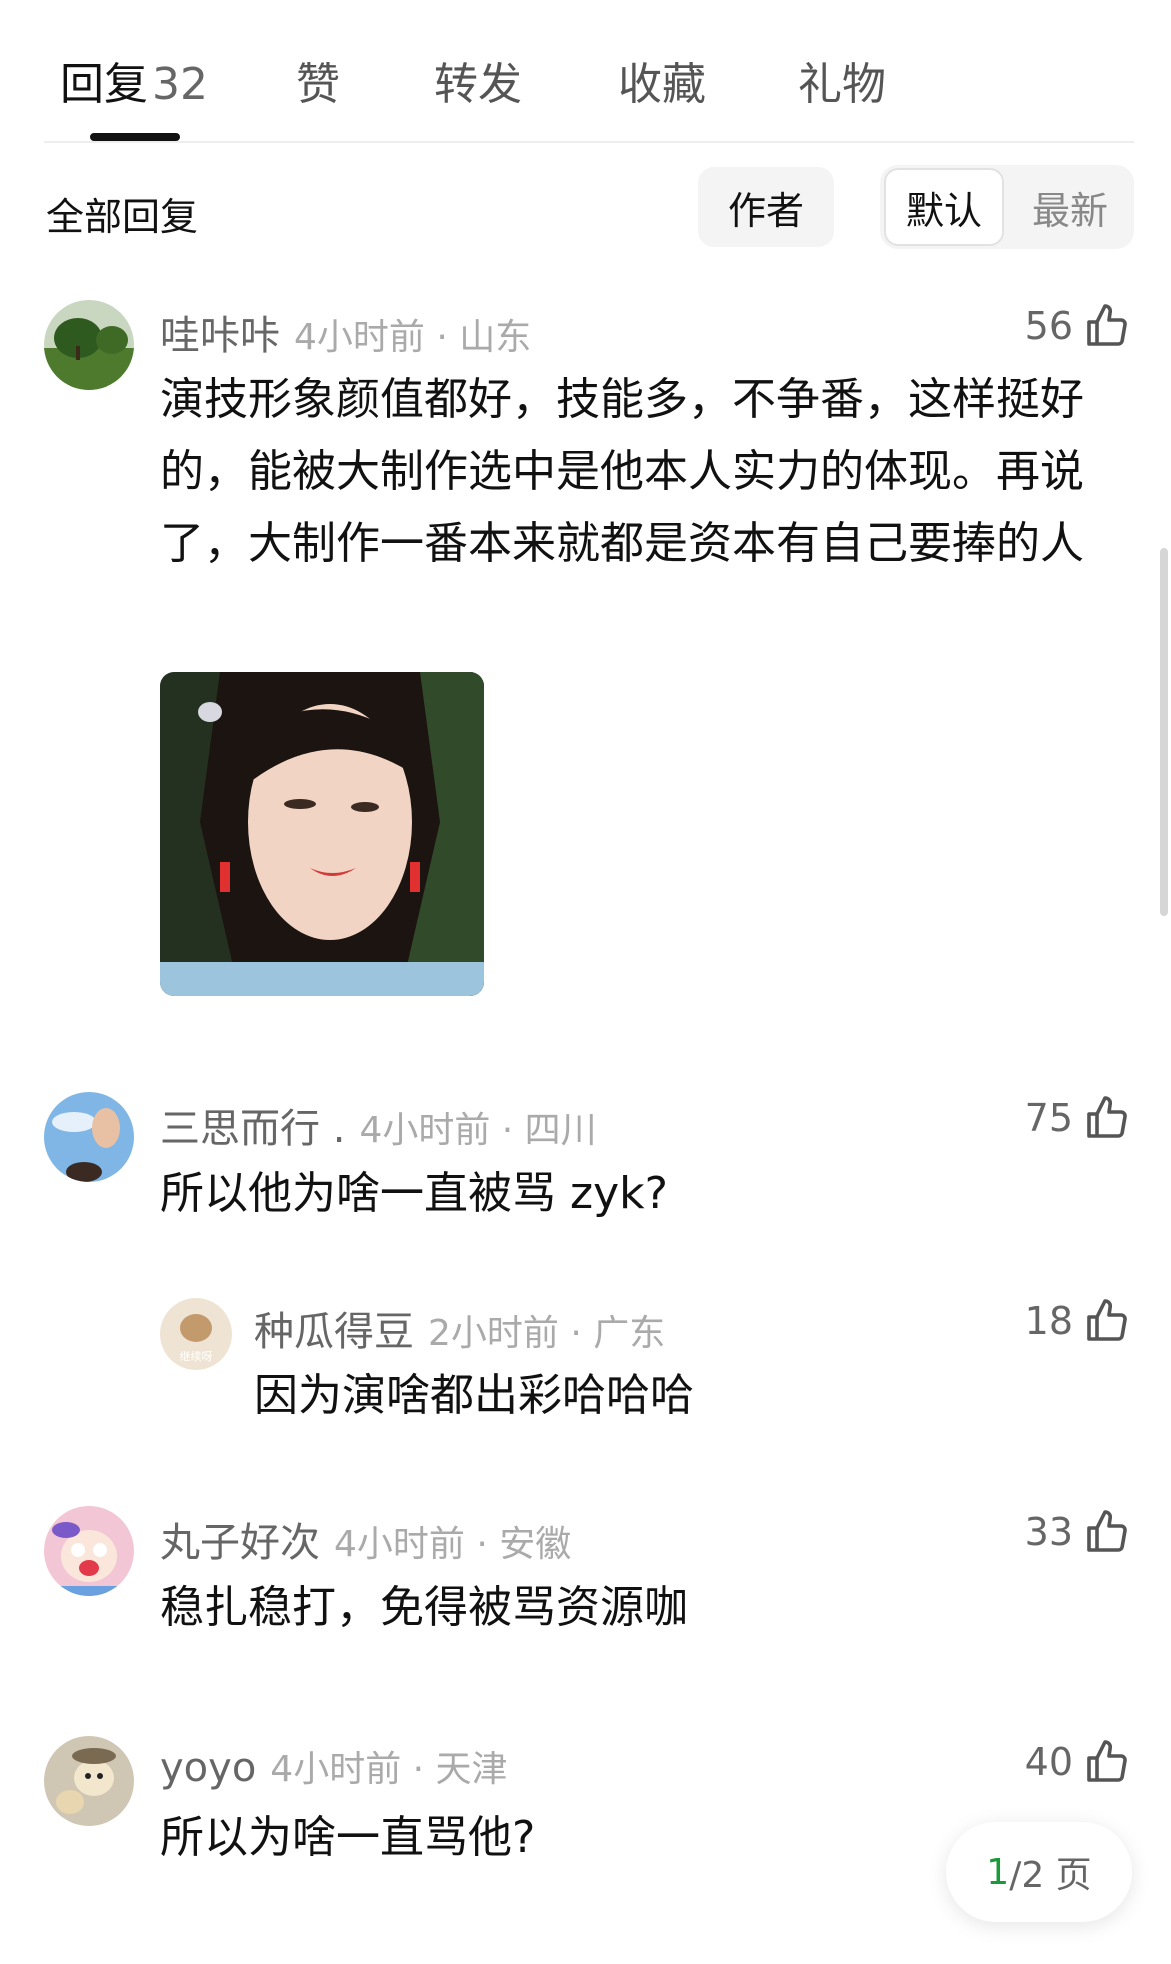 This screenshot has width=1171, height=1964. What do you see at coordinates (478, 80) in the screenshot?
I see `tab-reposts: 转发` at bounding box center [478, 80].